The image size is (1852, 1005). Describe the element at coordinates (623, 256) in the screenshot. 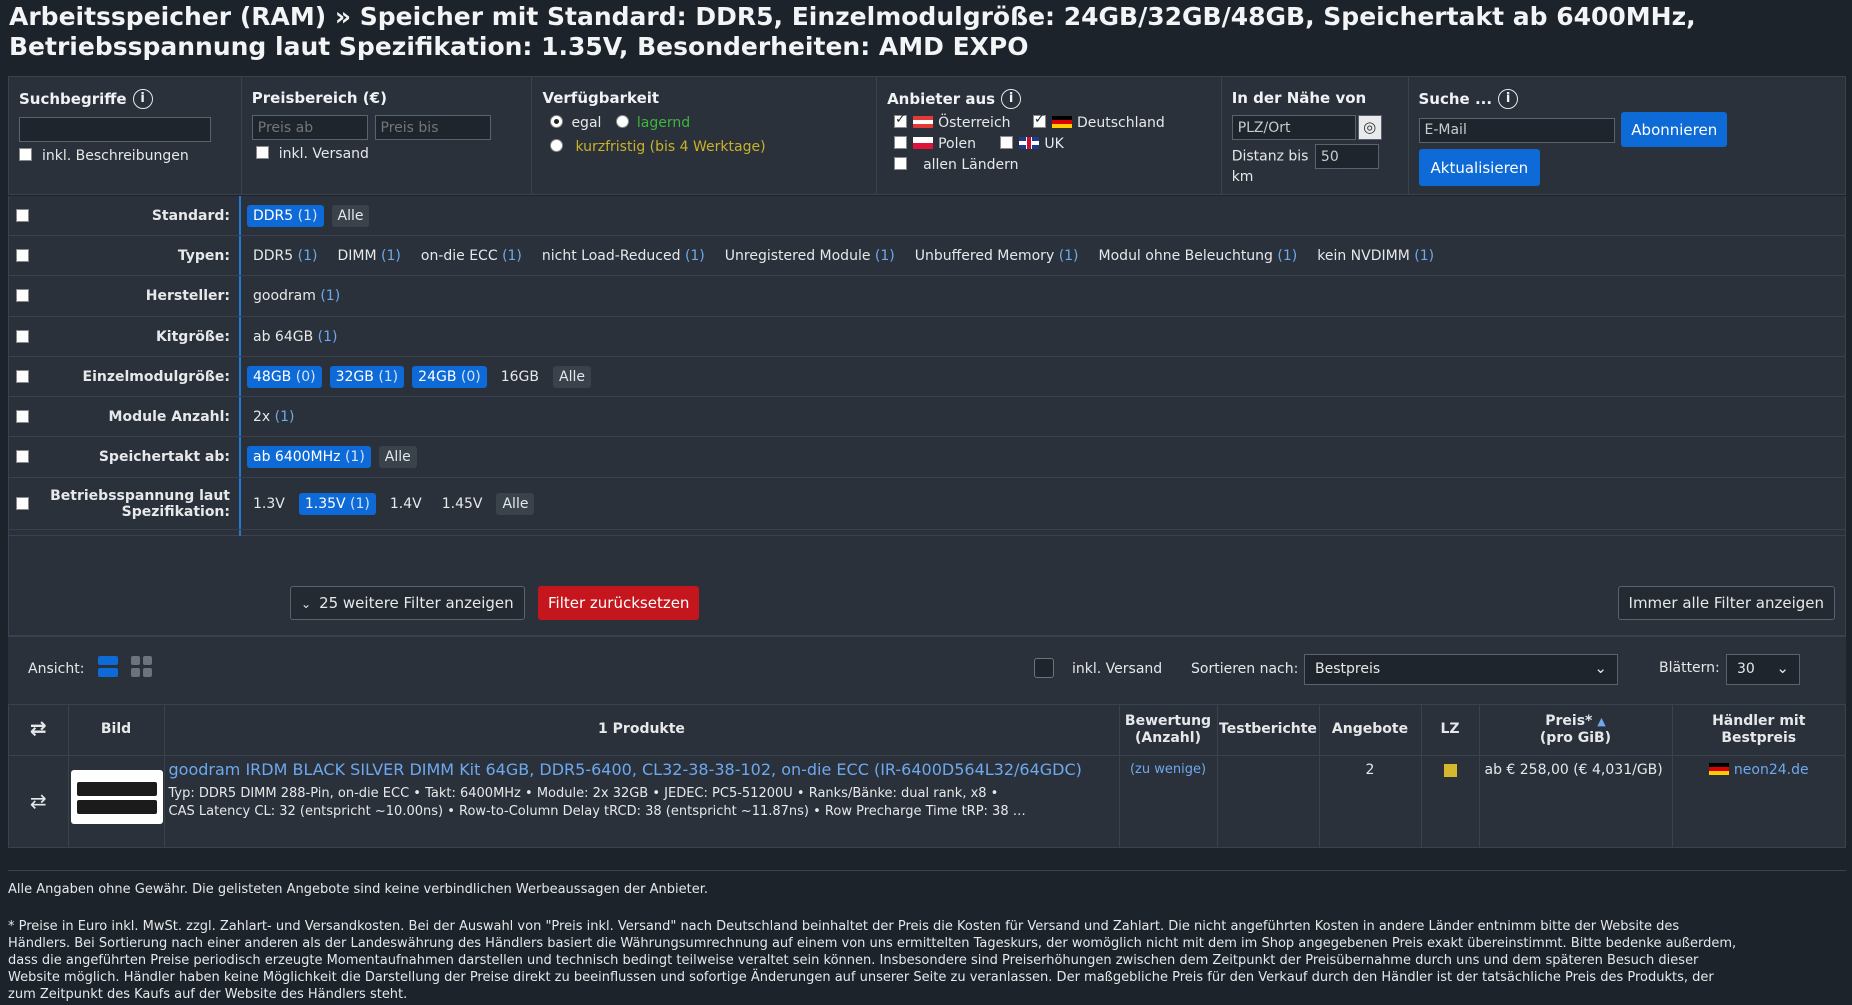

I see `filter-chip: nicht Load-Reduced (1)` at that location.